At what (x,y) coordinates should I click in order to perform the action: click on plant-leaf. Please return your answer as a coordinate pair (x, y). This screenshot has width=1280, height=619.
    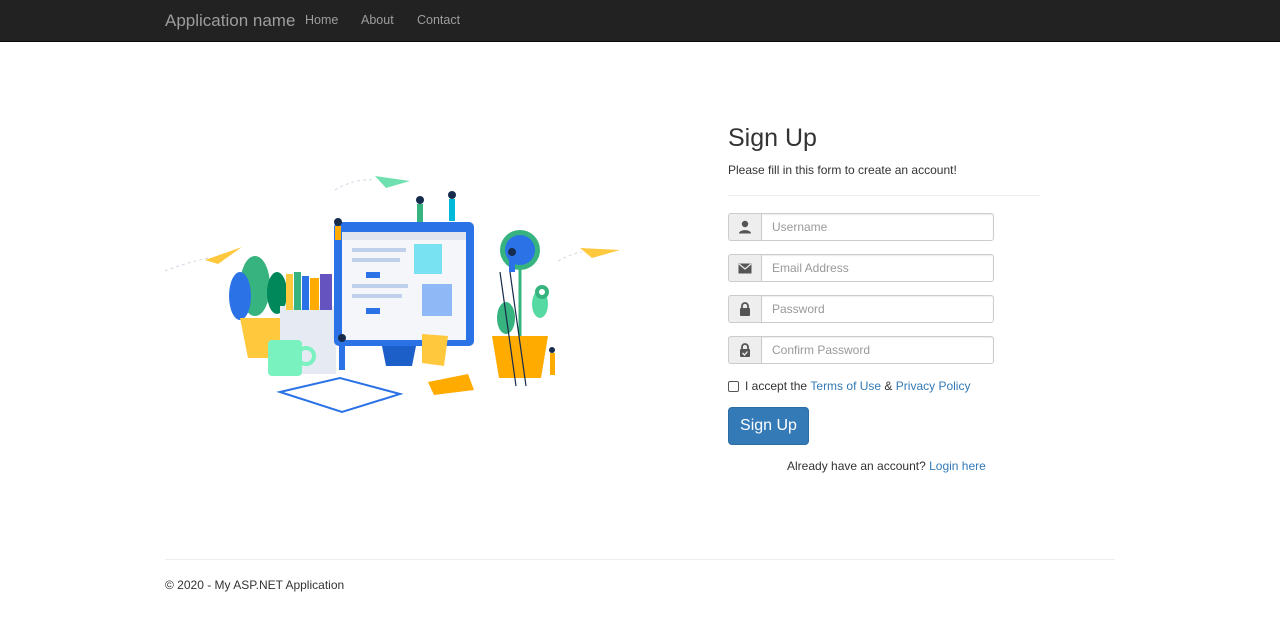
    Looking at the image, I should click on (240, 296).